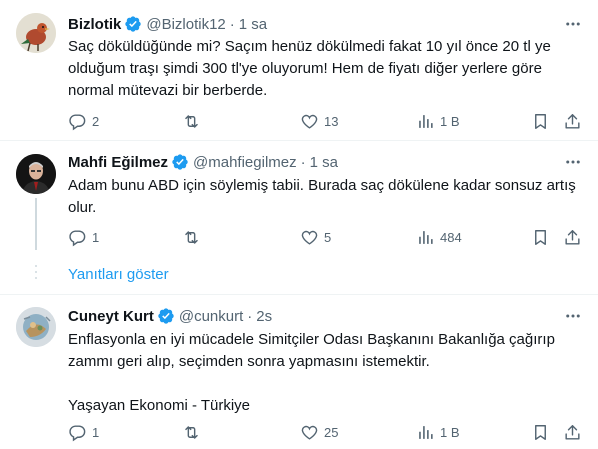 The image size is (598, 449). What do you see at coordinates (331, 432) in the screenshot?
I see `like-count: 25` at bounding box center [331, 432].